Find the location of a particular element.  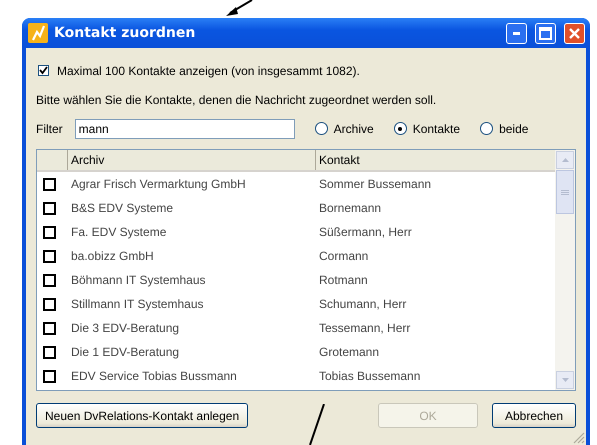

dialog-button: Neuen DvRelations-Kontakt anlegen is located at coordinates (142, 415).